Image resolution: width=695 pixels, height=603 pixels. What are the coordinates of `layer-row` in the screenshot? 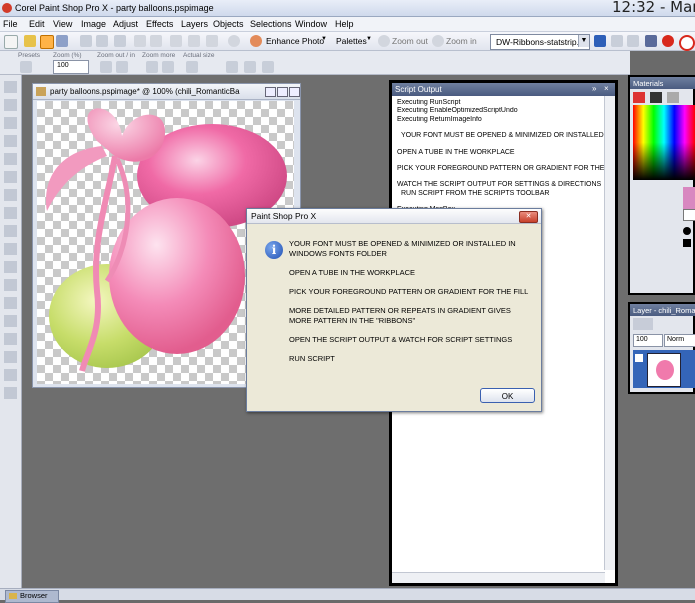 It's located at (664, 369).